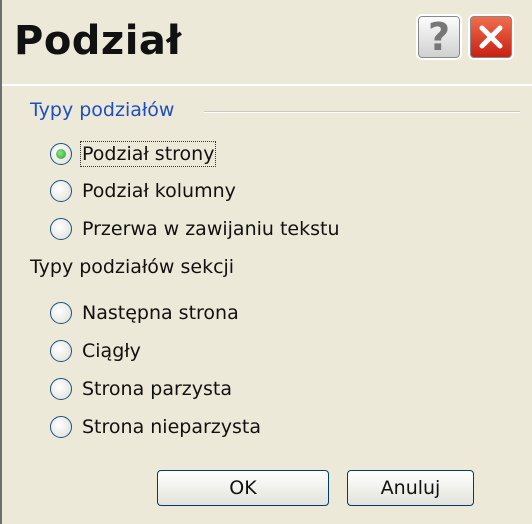 This screenshot has height=524, width=532. What do you see at coordinates (111, 351) in the screenshot?
I see `radio-continuous-label: Ciągły` at bounding box center [111, 351].